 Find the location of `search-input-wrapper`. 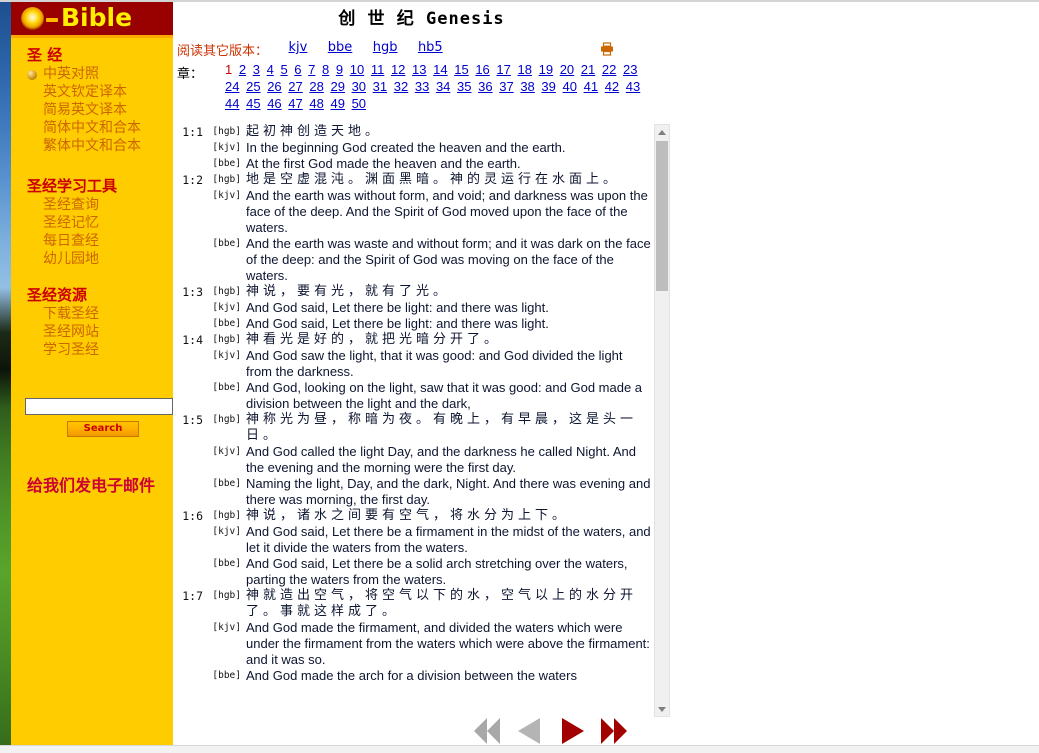

search-input-wrapper is located at coordinates (99, 407).